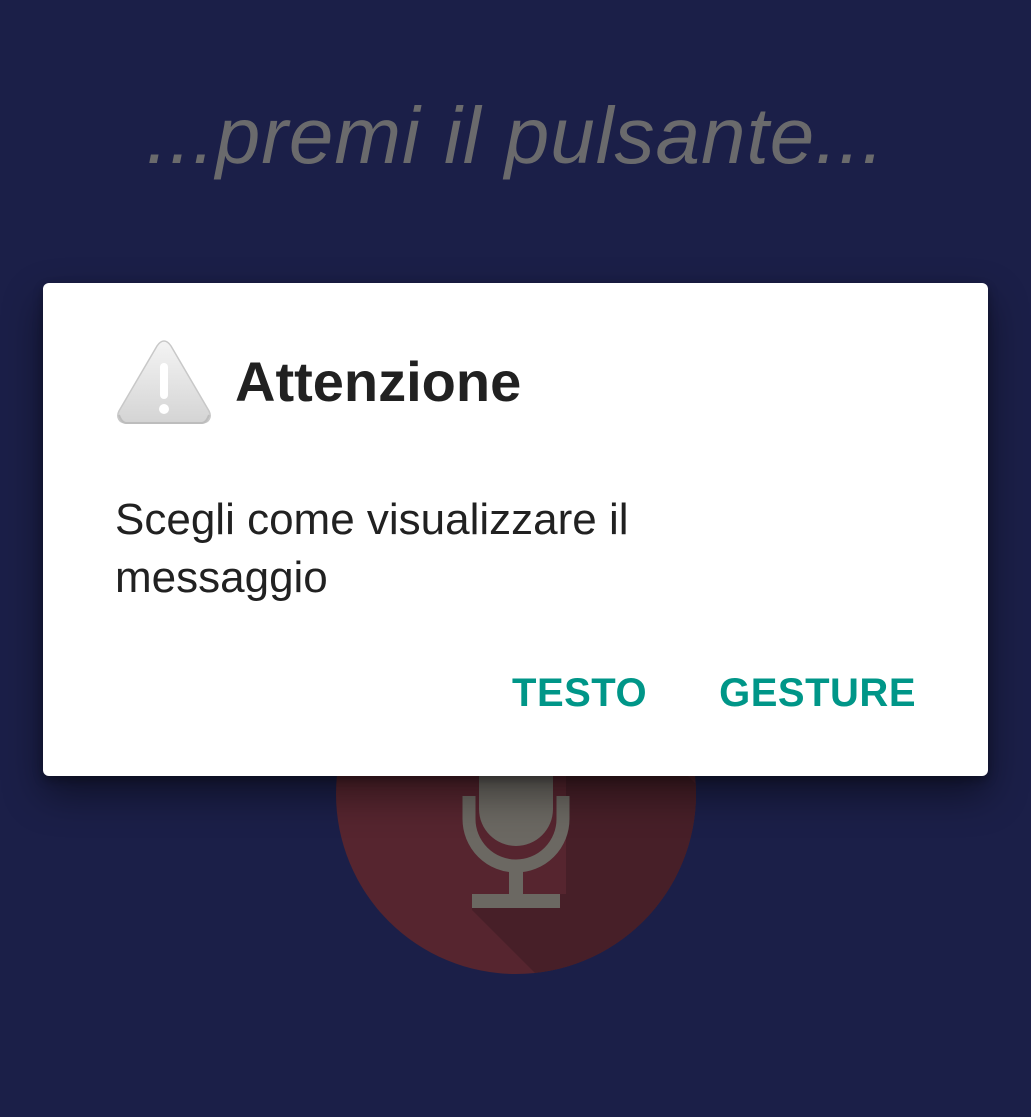 This screenshot has width=1031, height=1117. What do you see at coordinates (378, 381) in the screenshot?
I see `dialog-title: Attenzione` at bounding box center [378, 381].